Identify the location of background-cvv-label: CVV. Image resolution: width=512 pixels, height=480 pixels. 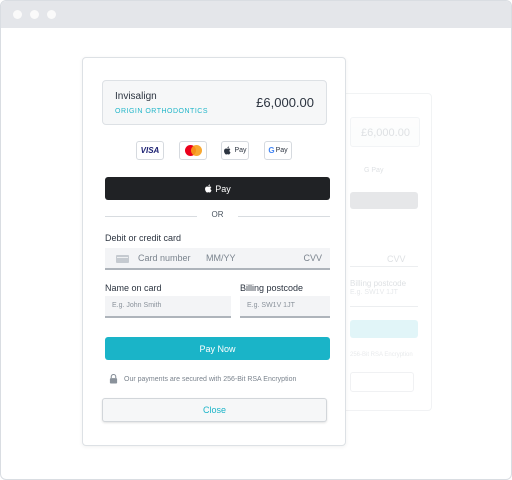
(396, 259).